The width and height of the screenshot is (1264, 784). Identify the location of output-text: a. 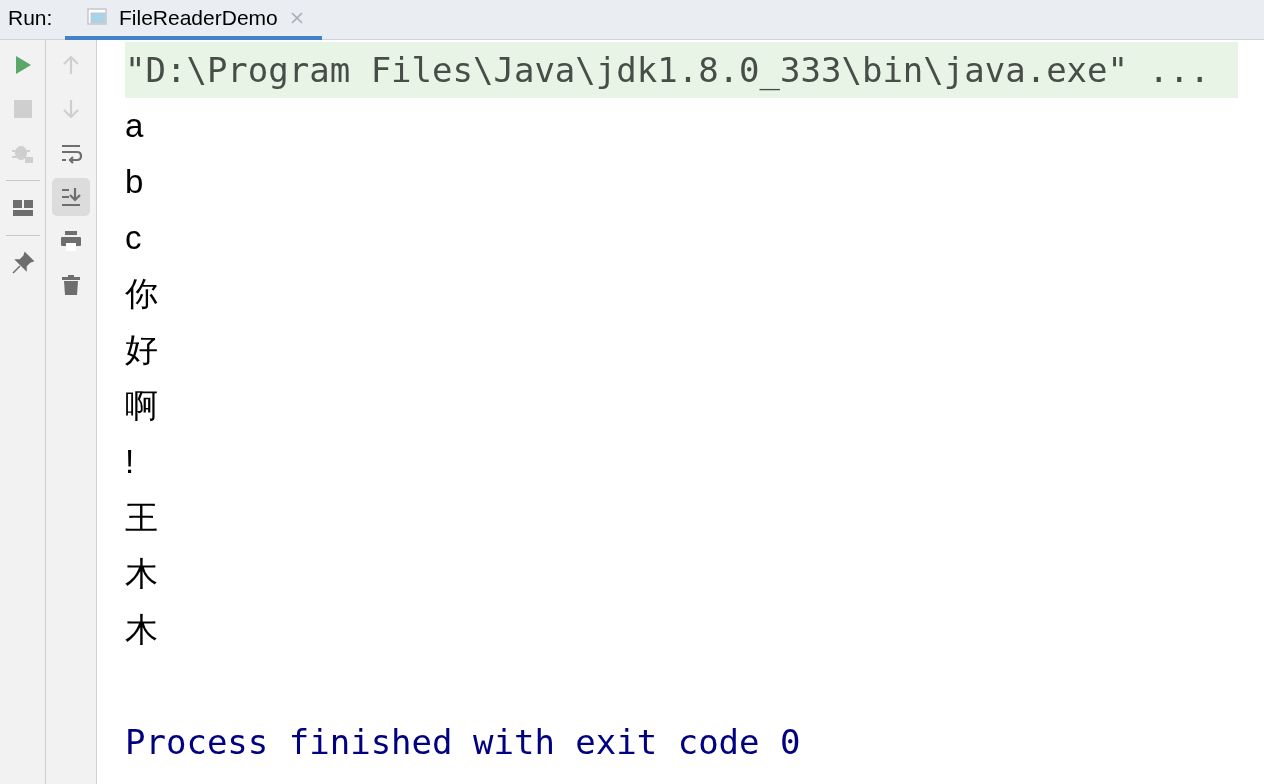
(134, 126).